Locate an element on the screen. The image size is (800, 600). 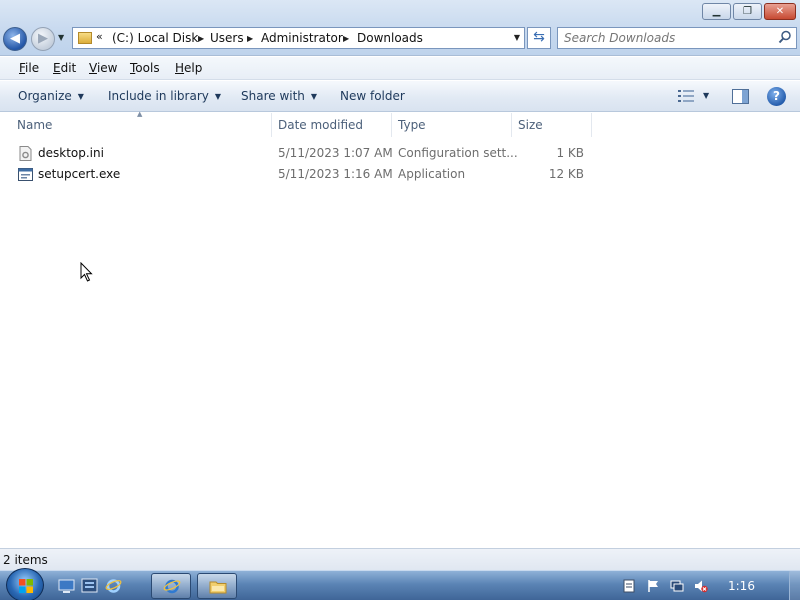
column-header: ▲ Name Date modified Type Size is located at coordinates (400, 123).